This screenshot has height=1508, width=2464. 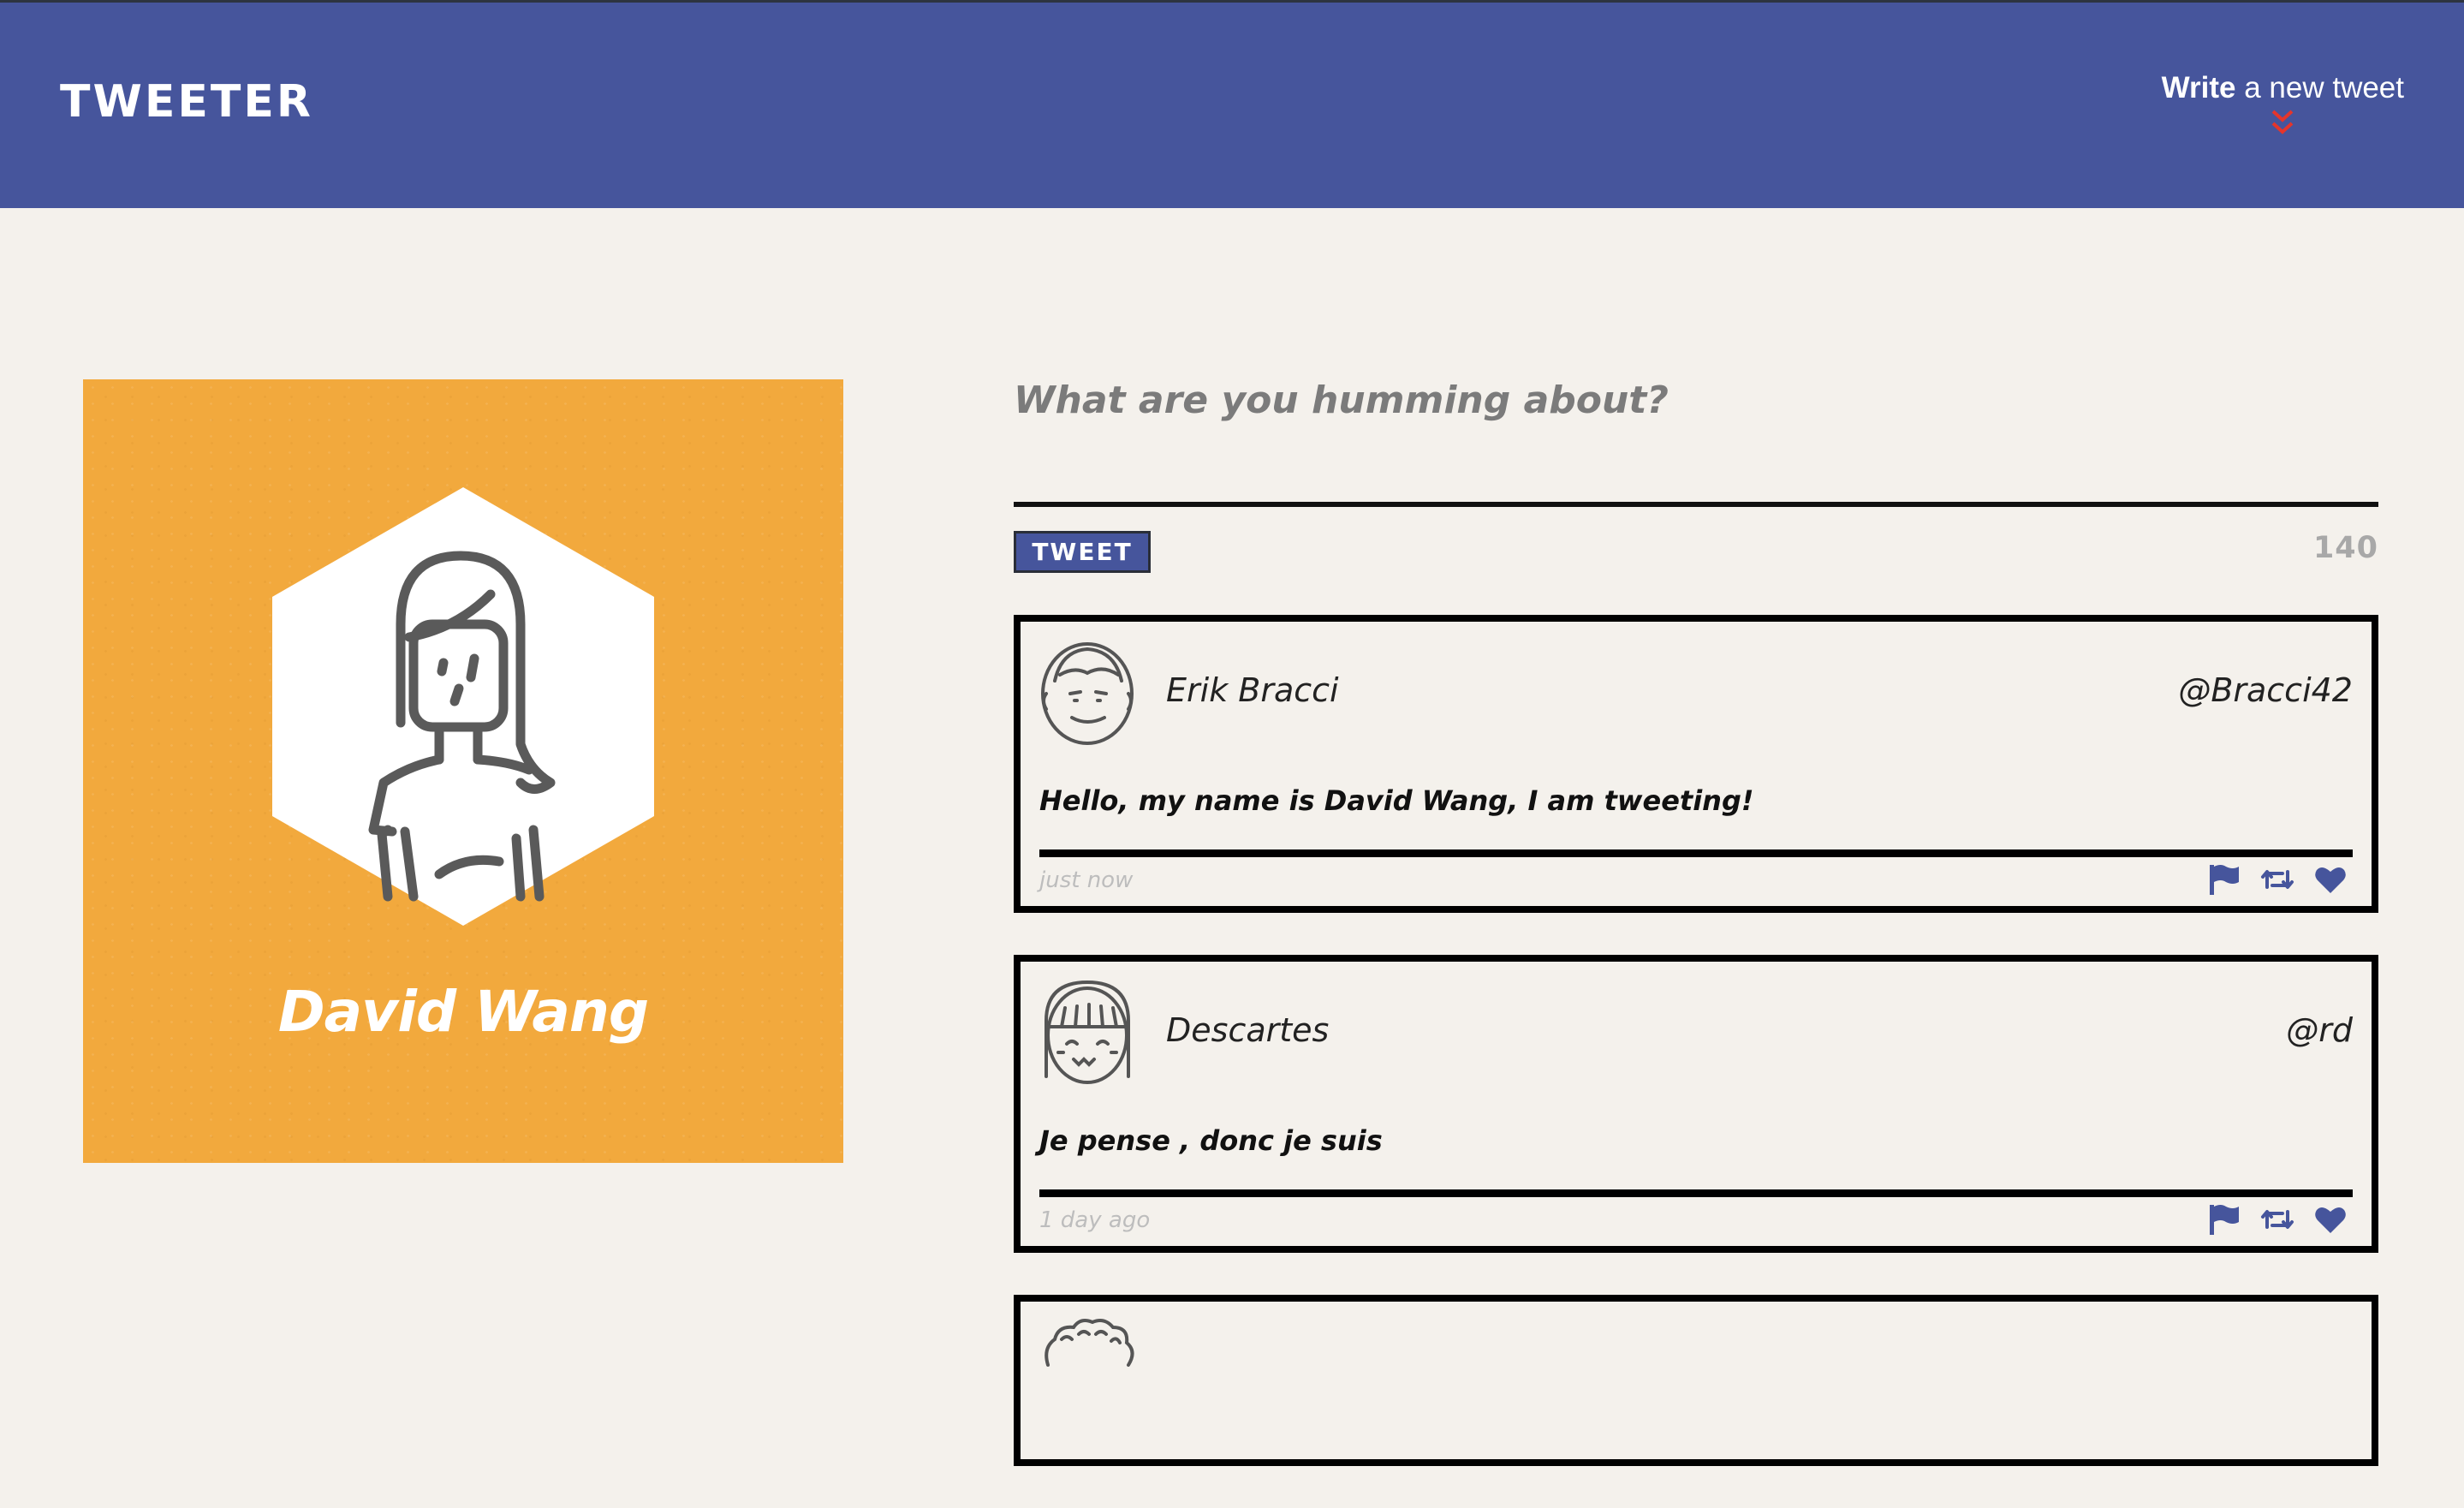 What do you see at coordinates (1248, 1030) in the screenshot?
I see `tweet-user-name: Descartes` at bounding box center [1248, 1030].